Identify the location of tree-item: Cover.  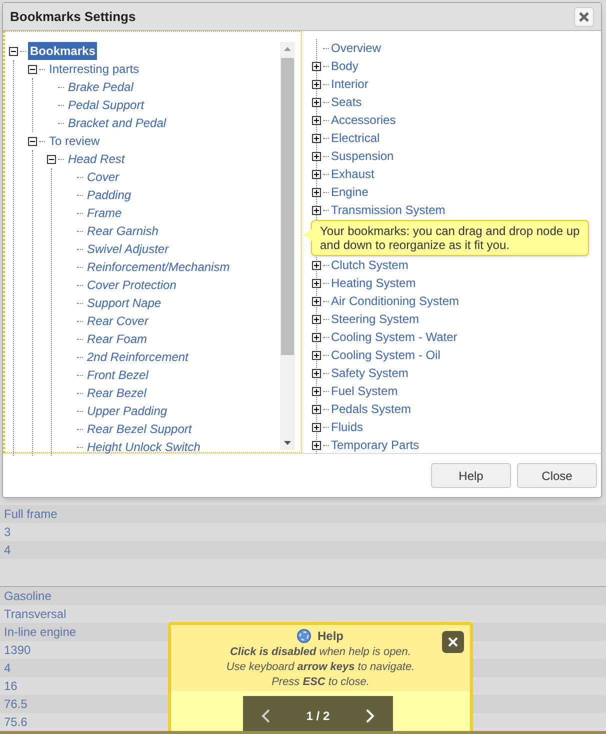
(103, 177).